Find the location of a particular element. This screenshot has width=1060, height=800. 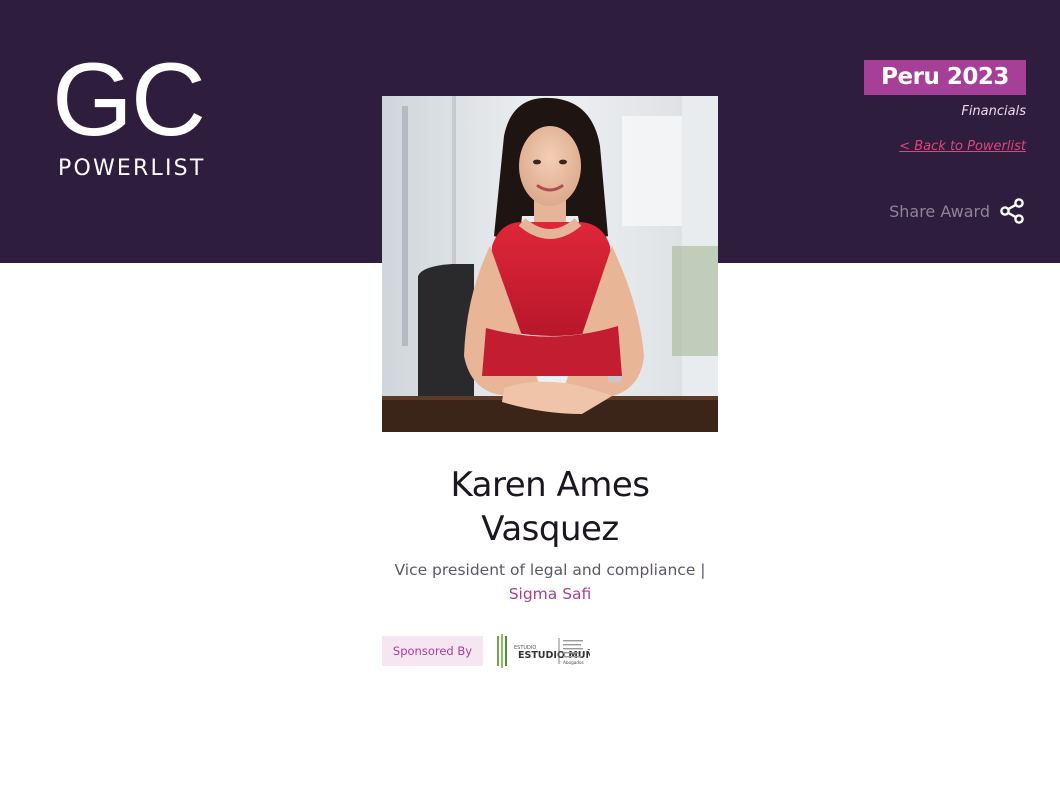

person-title: Vice president of legal and compliance | is located at coordinates (550, 570).